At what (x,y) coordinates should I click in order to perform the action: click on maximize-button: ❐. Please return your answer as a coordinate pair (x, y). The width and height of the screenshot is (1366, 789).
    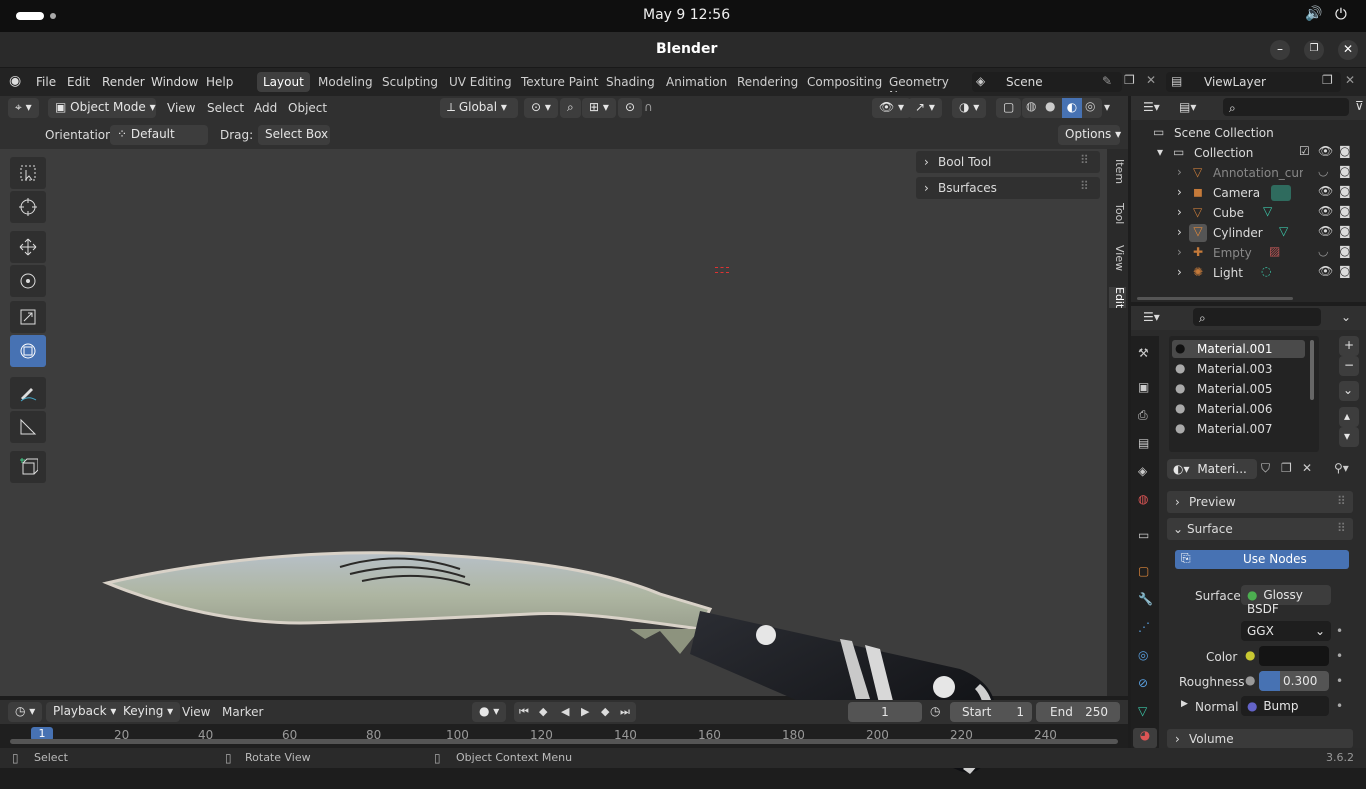
    Looking at the image, I should click on (1314, 50).